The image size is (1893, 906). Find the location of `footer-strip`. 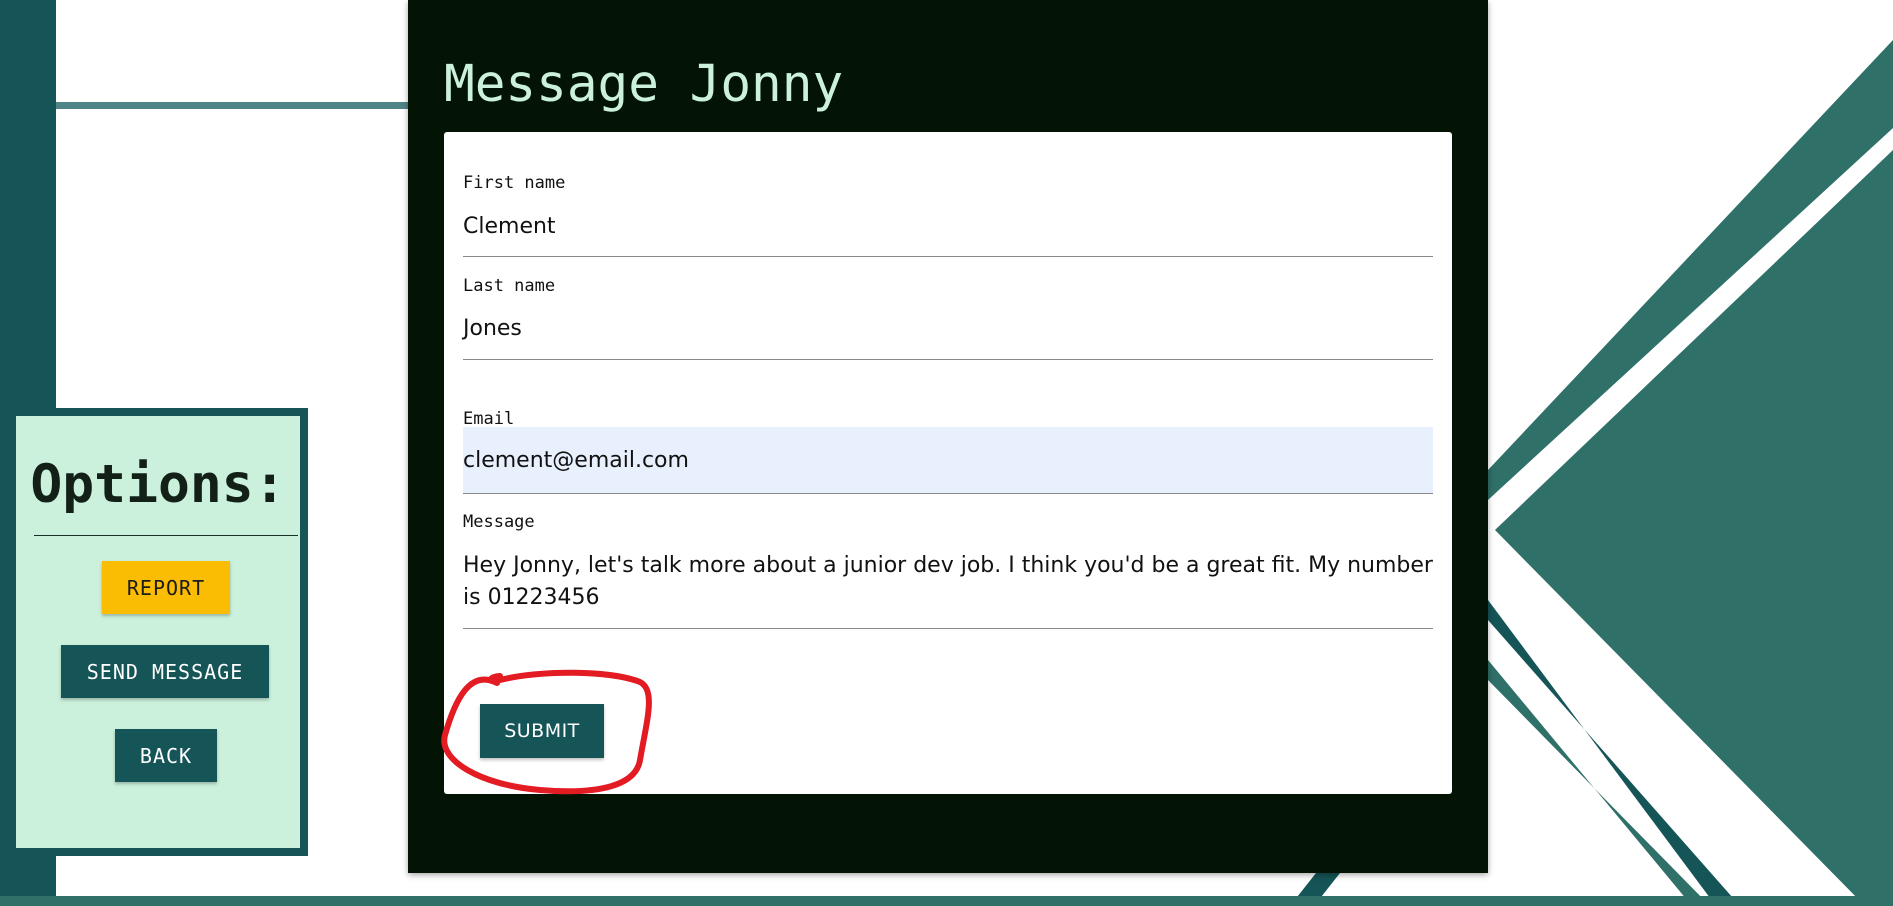

footer-strip is located at coordinates (946, 901).